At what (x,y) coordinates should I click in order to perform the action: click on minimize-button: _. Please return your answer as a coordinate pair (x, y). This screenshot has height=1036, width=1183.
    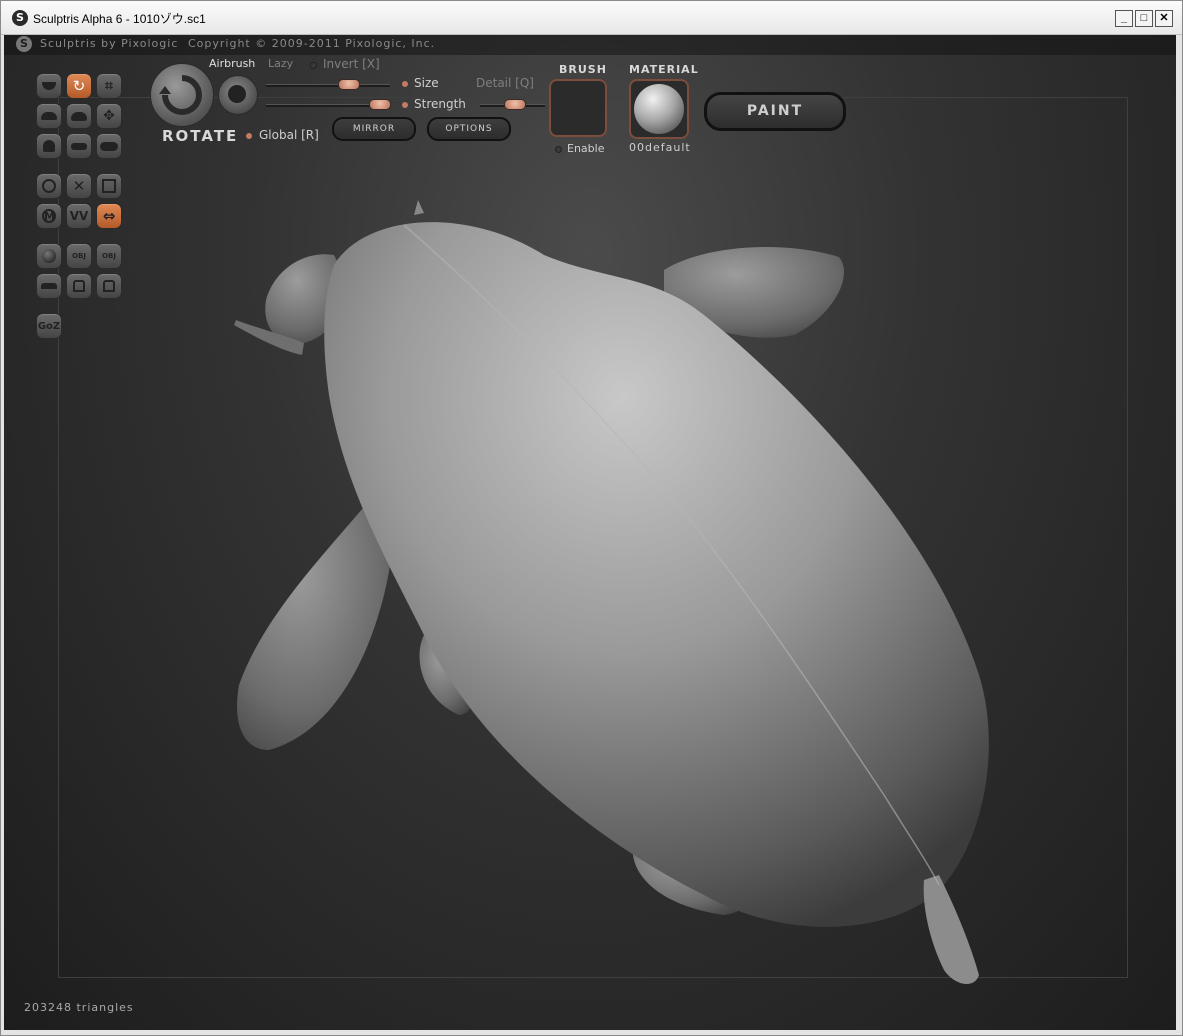
    Looking at the image, I should click on (1124, 18).